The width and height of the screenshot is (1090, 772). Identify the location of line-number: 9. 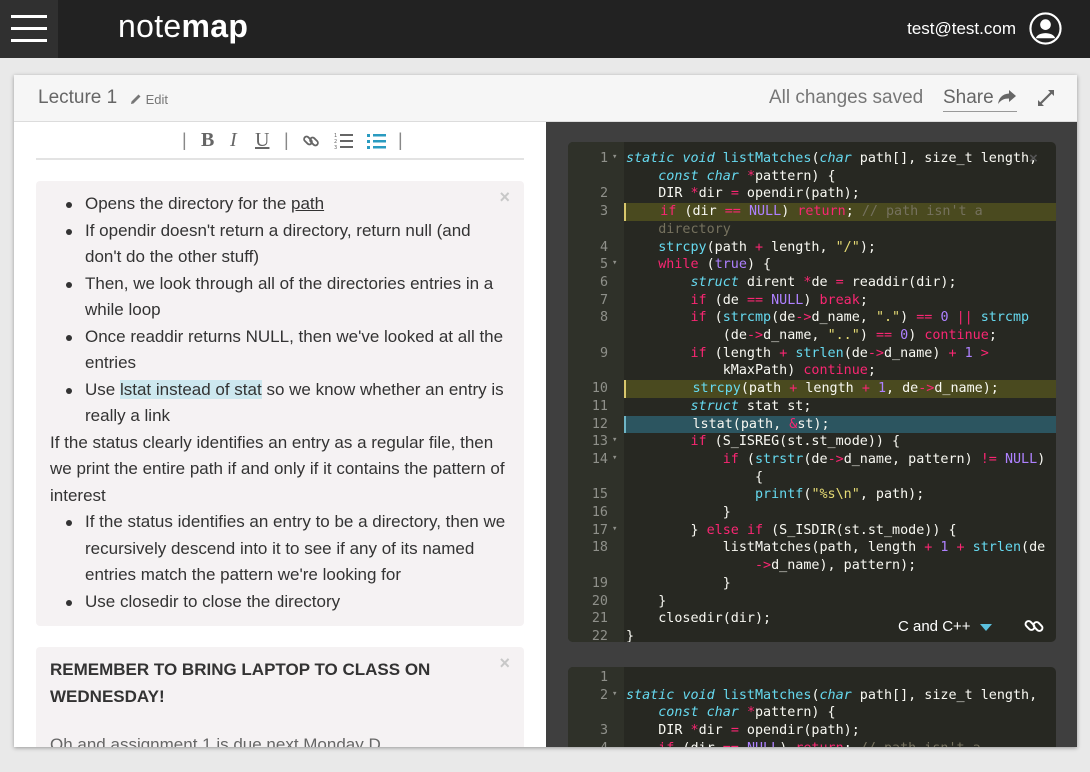
(603, 353).